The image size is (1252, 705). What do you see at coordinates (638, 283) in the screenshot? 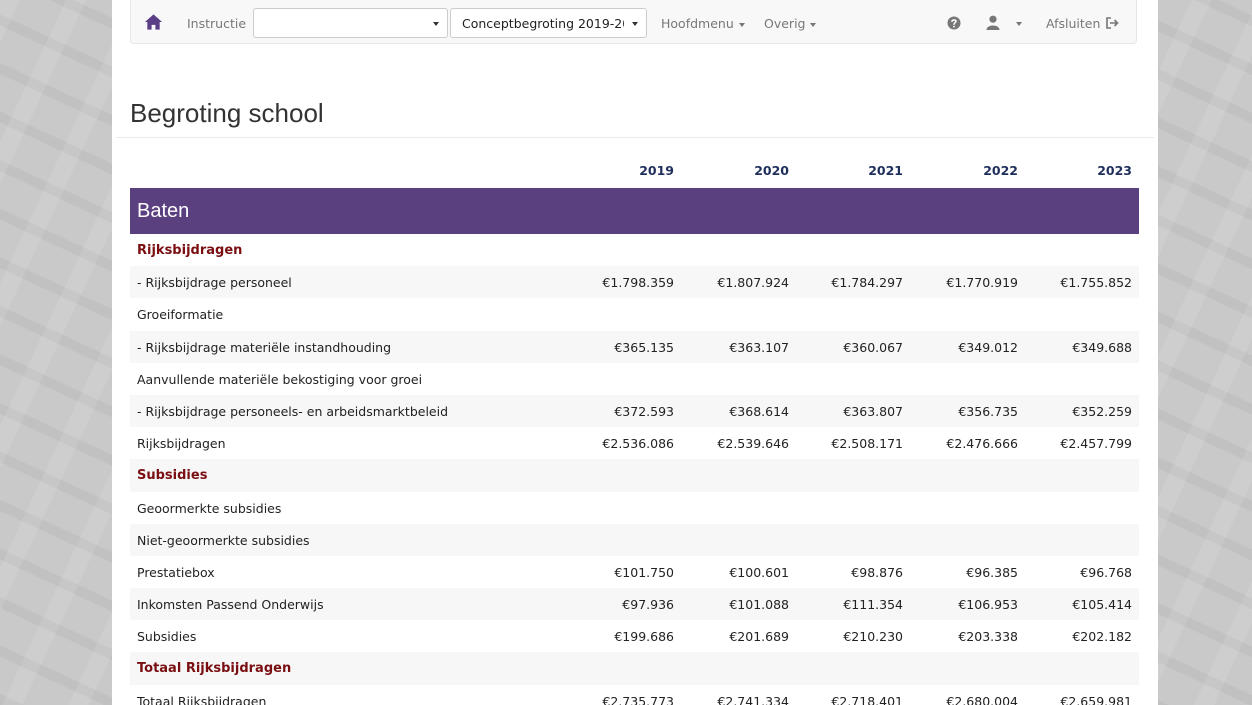
I see `table-cell: €1.798.359` at bounding box center [638, 283].